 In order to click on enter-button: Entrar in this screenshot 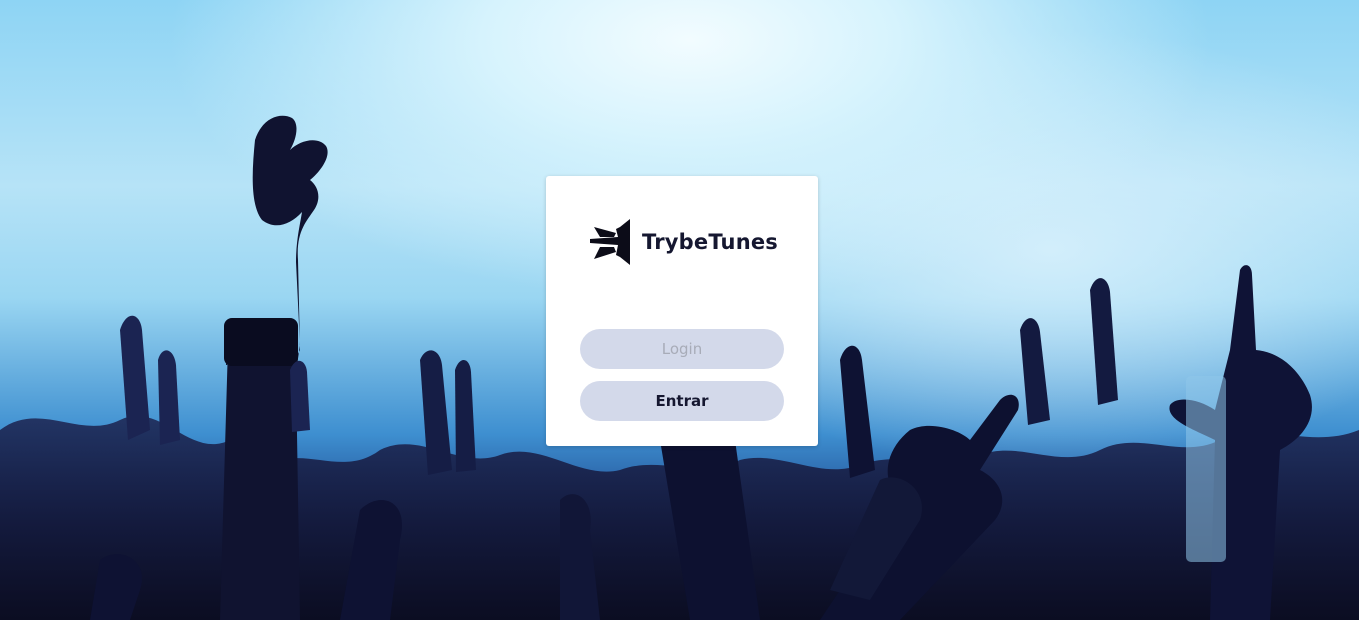, I will do `click(682, 401)`.